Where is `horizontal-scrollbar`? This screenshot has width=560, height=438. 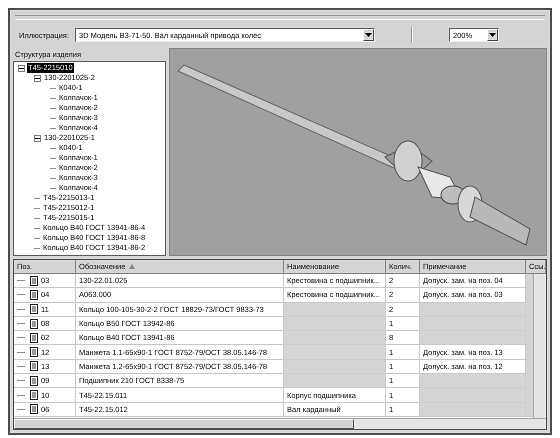 horizontal-scrollbar is located at coordinates (280, 423).